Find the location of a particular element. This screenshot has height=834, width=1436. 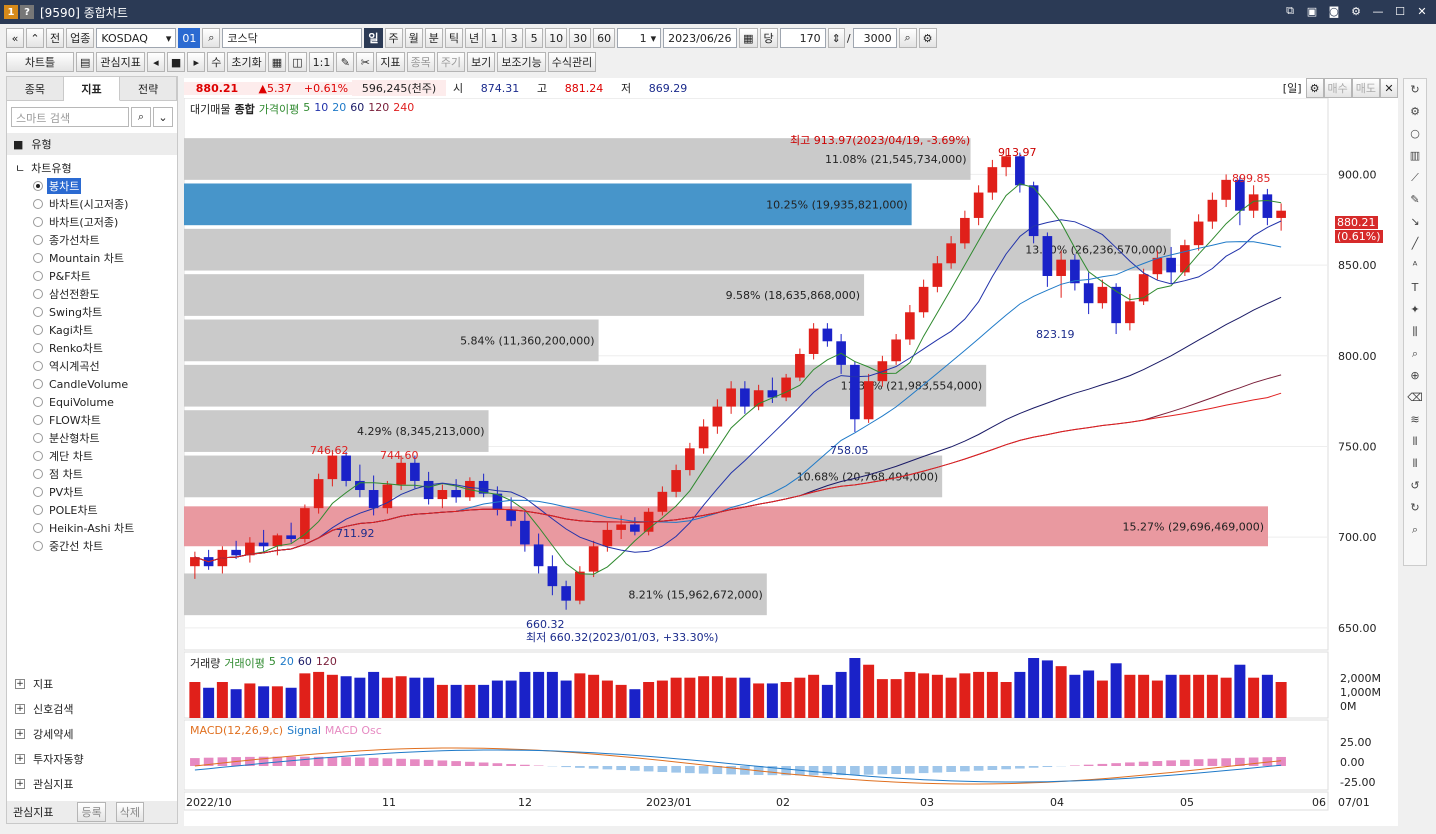

interval-30: 30 is located at coordinates (580, 38).